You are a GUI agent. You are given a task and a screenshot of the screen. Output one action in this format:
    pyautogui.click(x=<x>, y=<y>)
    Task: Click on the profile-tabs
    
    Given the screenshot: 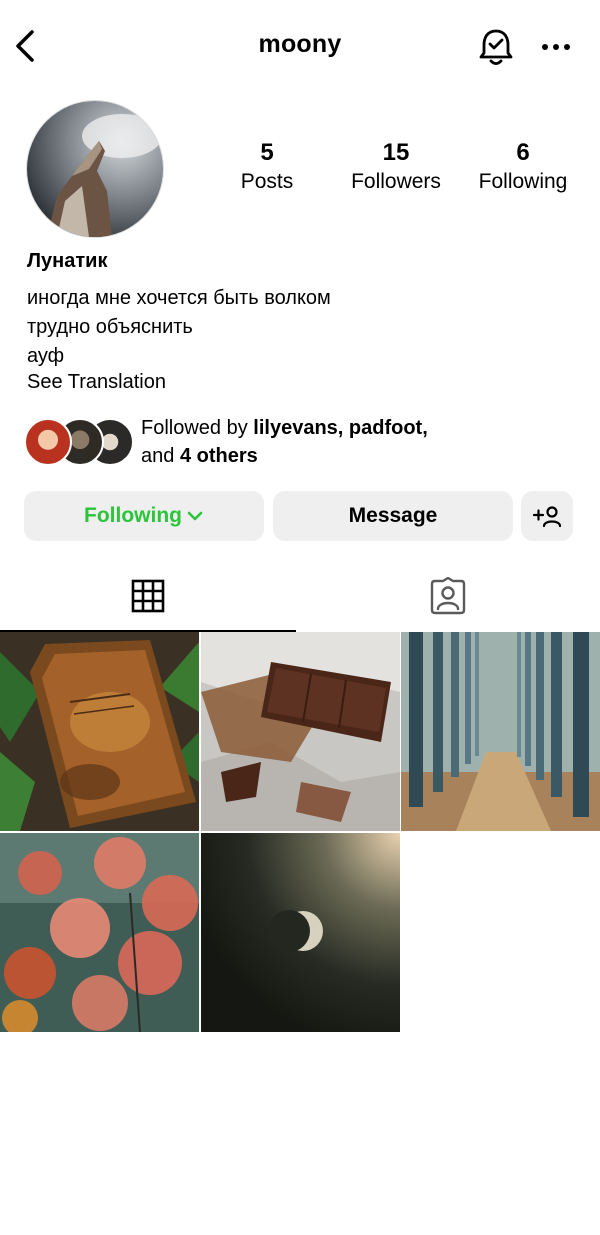 What is the action you would take?
    pyautogui.click(x=300, y=597)
    